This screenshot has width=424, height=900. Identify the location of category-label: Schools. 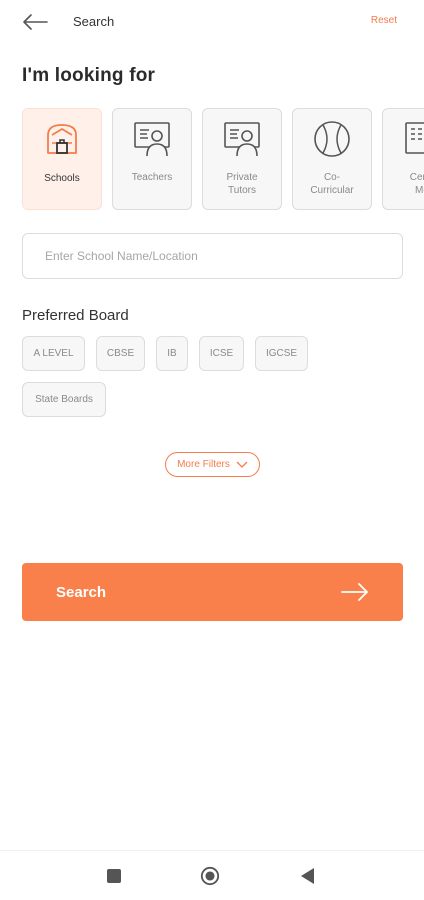
(62, 178).